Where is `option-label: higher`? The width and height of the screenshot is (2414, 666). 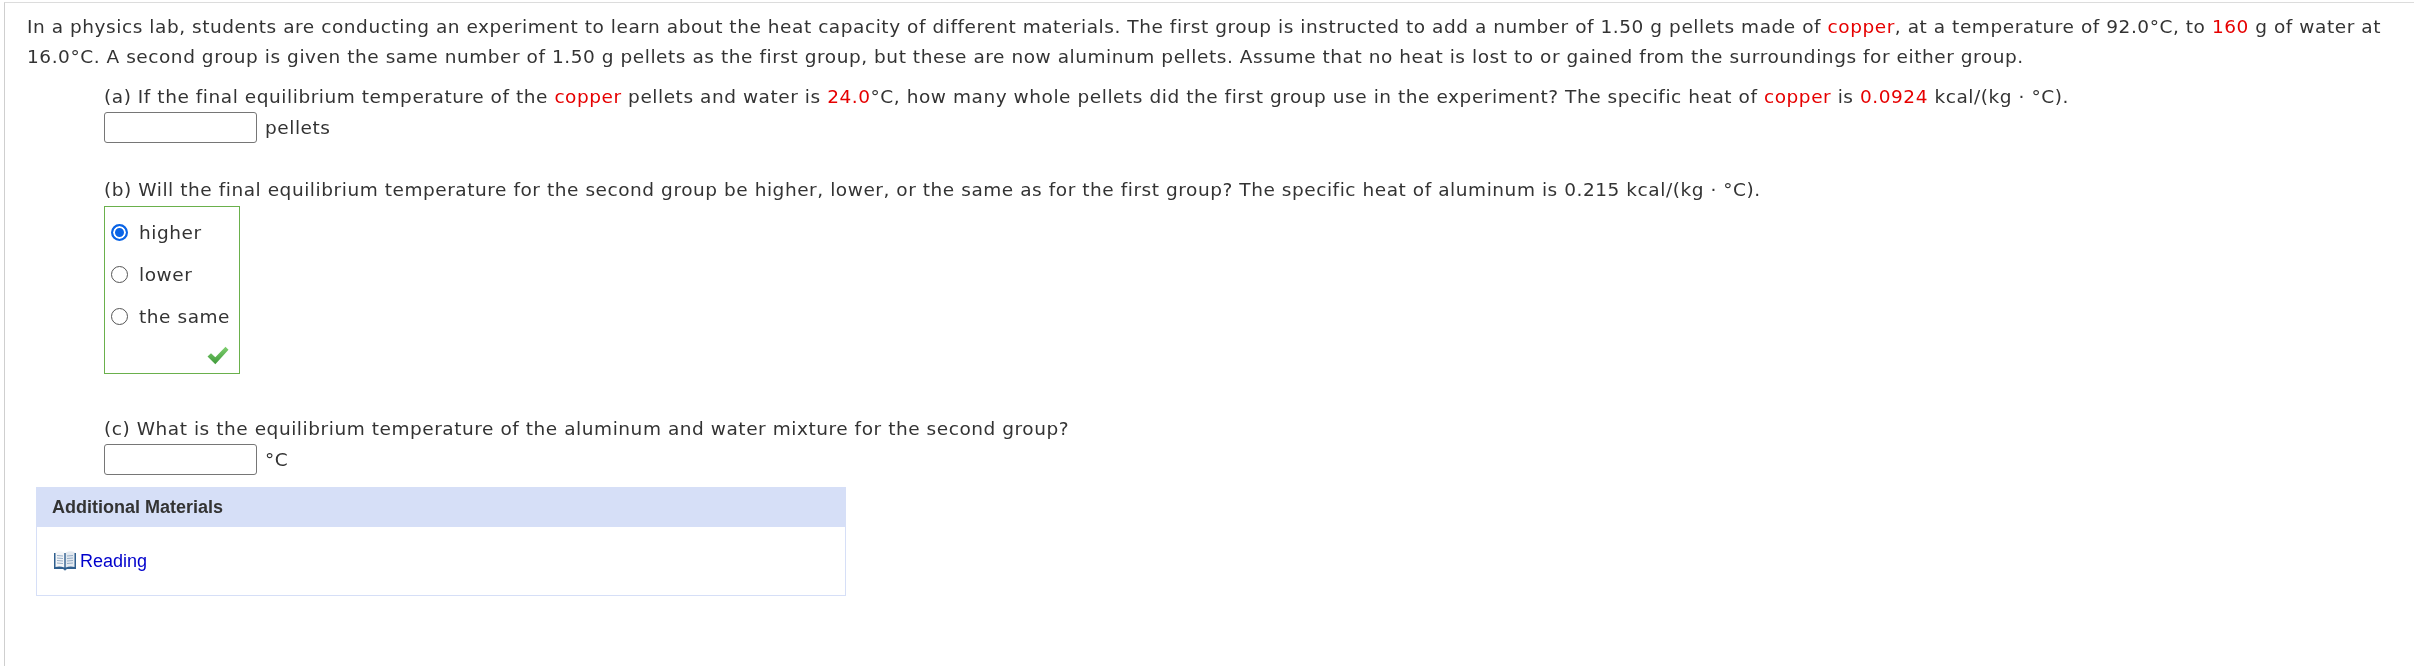
option-label: higher is located at coordinates (170, 232).